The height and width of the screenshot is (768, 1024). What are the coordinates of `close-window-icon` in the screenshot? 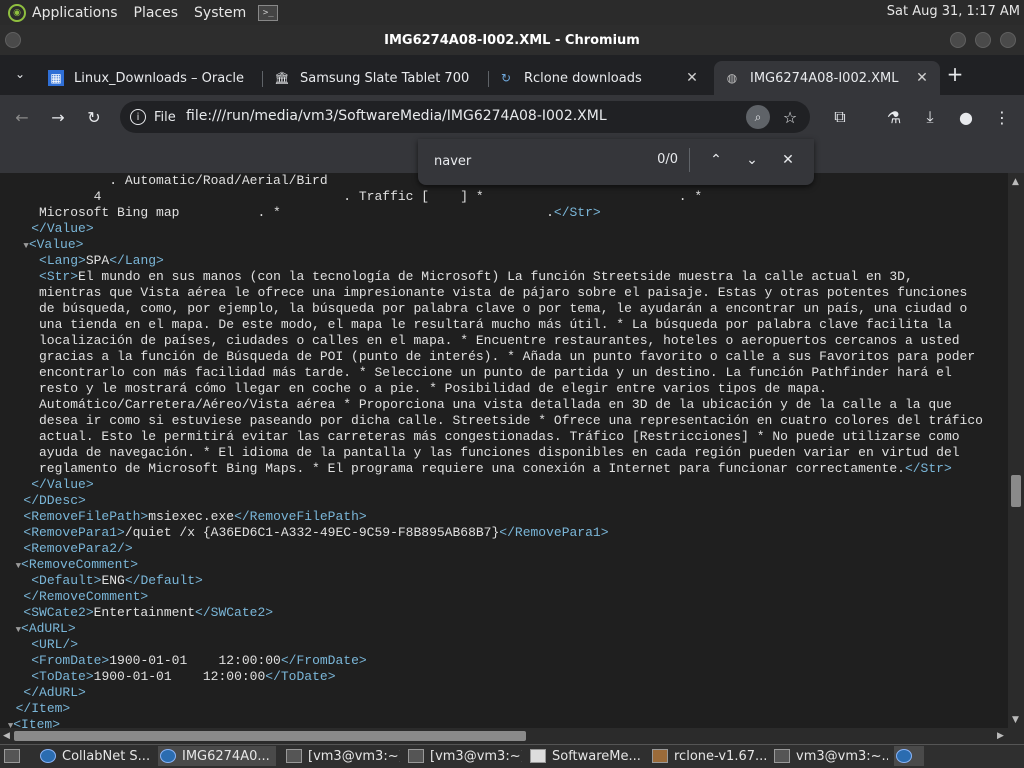 It's located at (1008, 40).